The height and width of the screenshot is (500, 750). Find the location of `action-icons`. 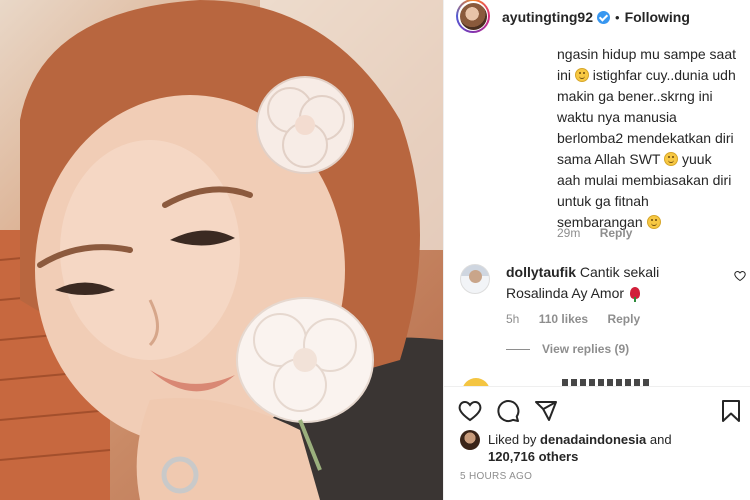

action-icons is located at coordinates (508, 411).